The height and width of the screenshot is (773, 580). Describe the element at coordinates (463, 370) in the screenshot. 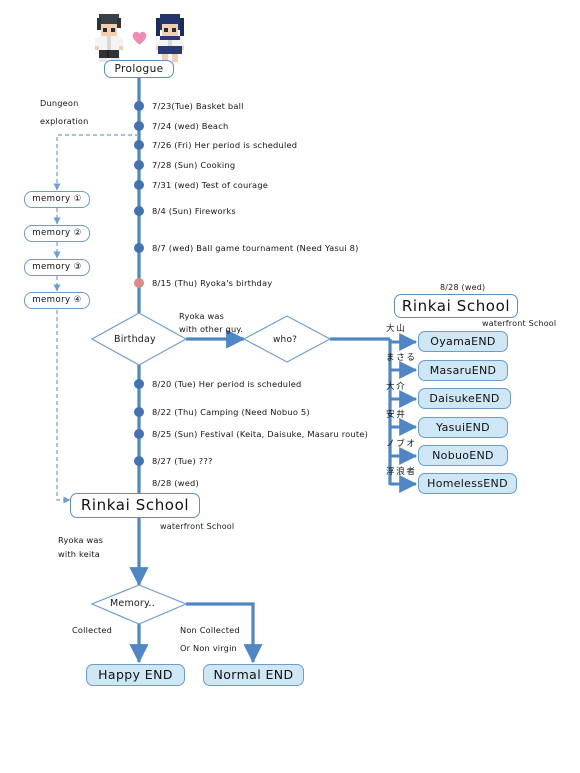

I see `node-ending-masaru: MasaruEND` at that location.